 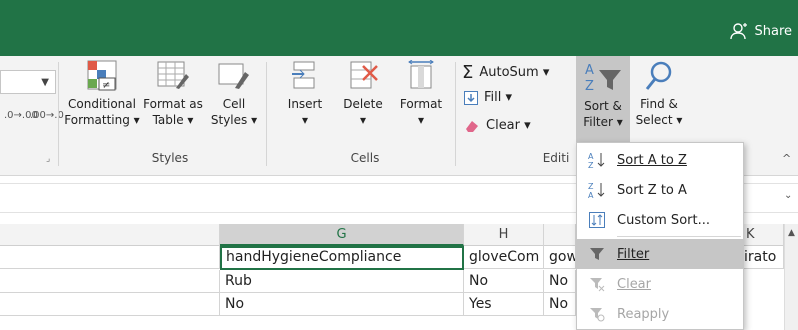 I want to click on format-cells-button: Format ▾, so click(x=421, y=94).